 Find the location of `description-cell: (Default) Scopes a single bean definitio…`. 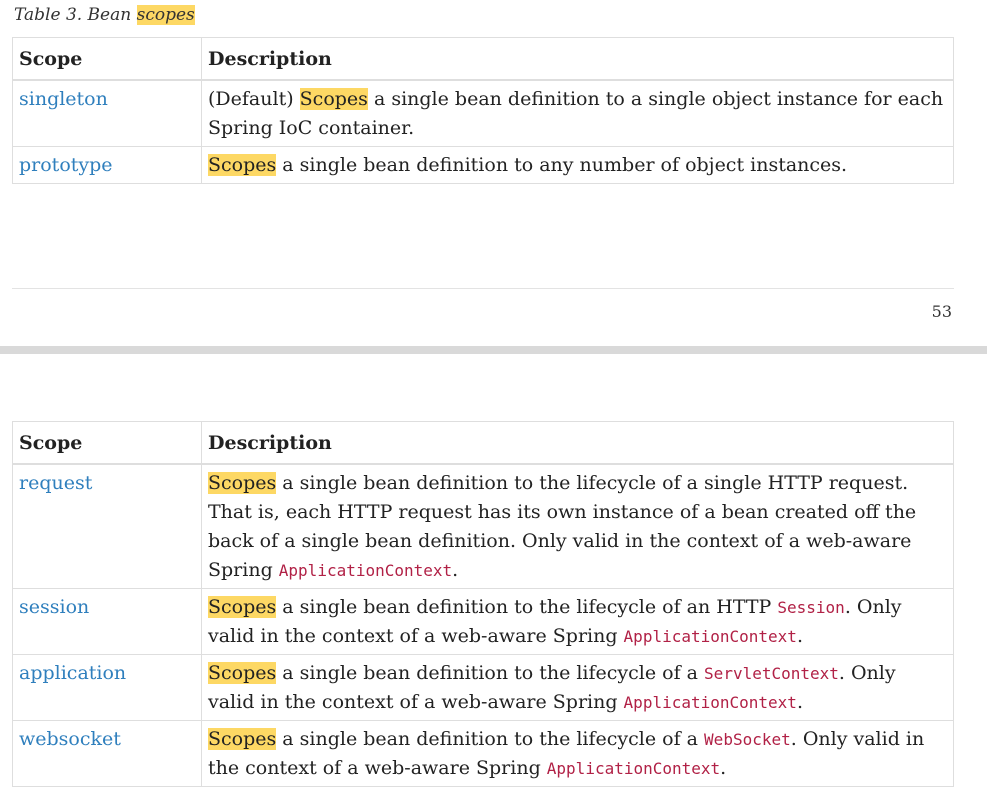

description-cell: (Default) Scopes a single bean definitio… is located at coordinates (577, 113).